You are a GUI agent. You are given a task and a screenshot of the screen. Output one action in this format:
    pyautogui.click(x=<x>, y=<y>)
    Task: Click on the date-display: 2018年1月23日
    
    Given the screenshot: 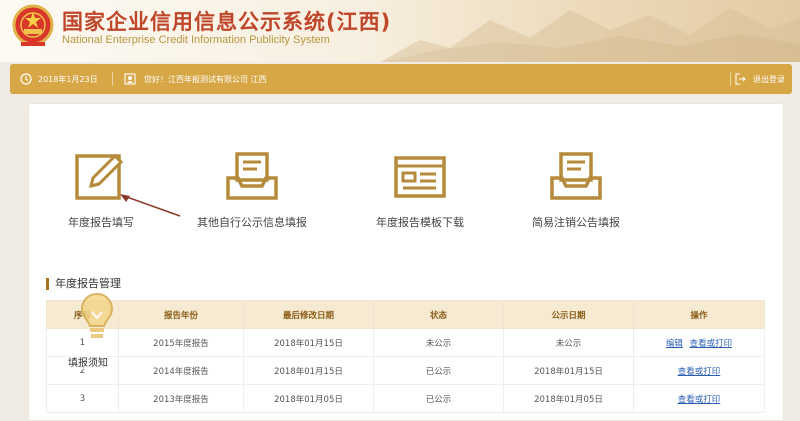 What is the action you would take?
    pyautogui.click(x=59, y=79)
    